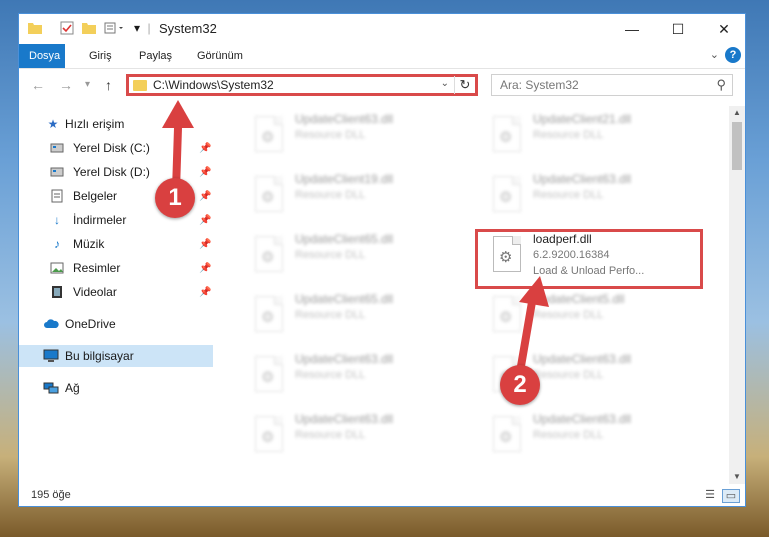 This screenshot has height=537, width=769. I want to click on step-2-badge: 2, so click(520, 385).